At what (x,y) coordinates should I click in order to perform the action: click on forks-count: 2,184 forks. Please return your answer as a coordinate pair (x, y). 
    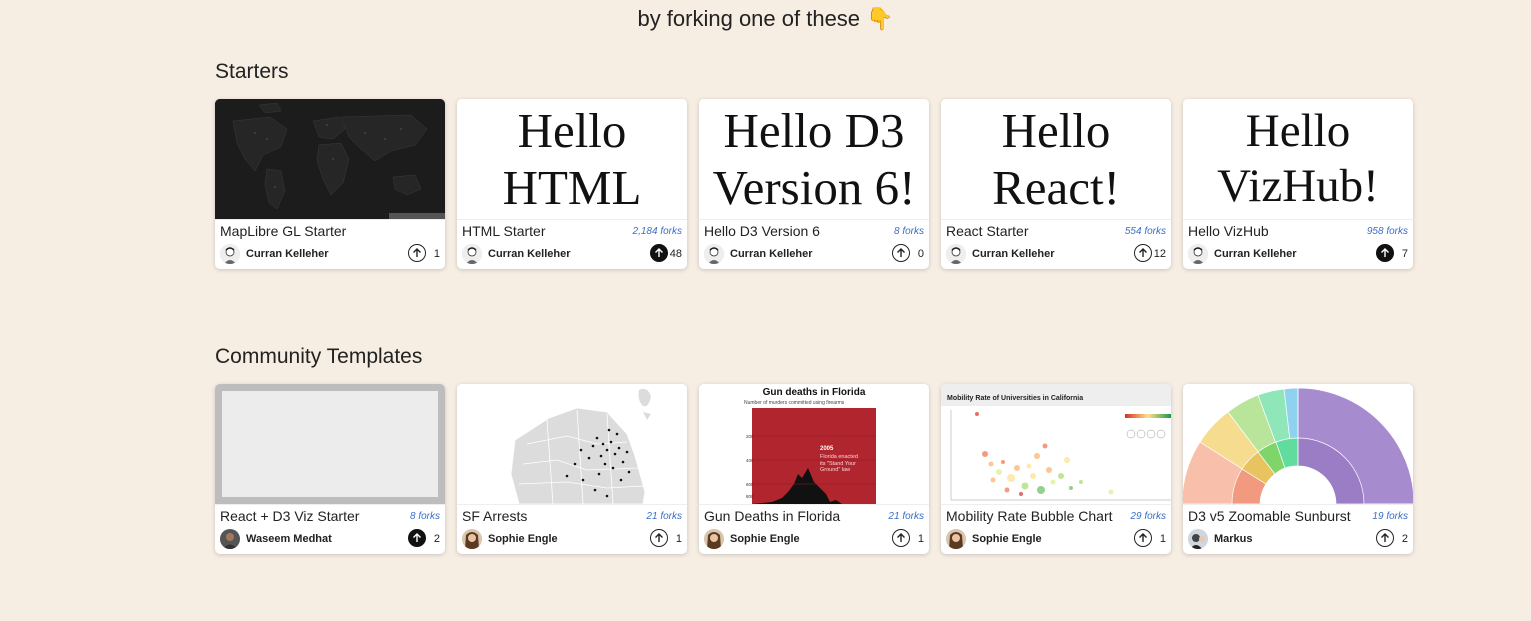
    Looking at the image, I should click on (657, 231).